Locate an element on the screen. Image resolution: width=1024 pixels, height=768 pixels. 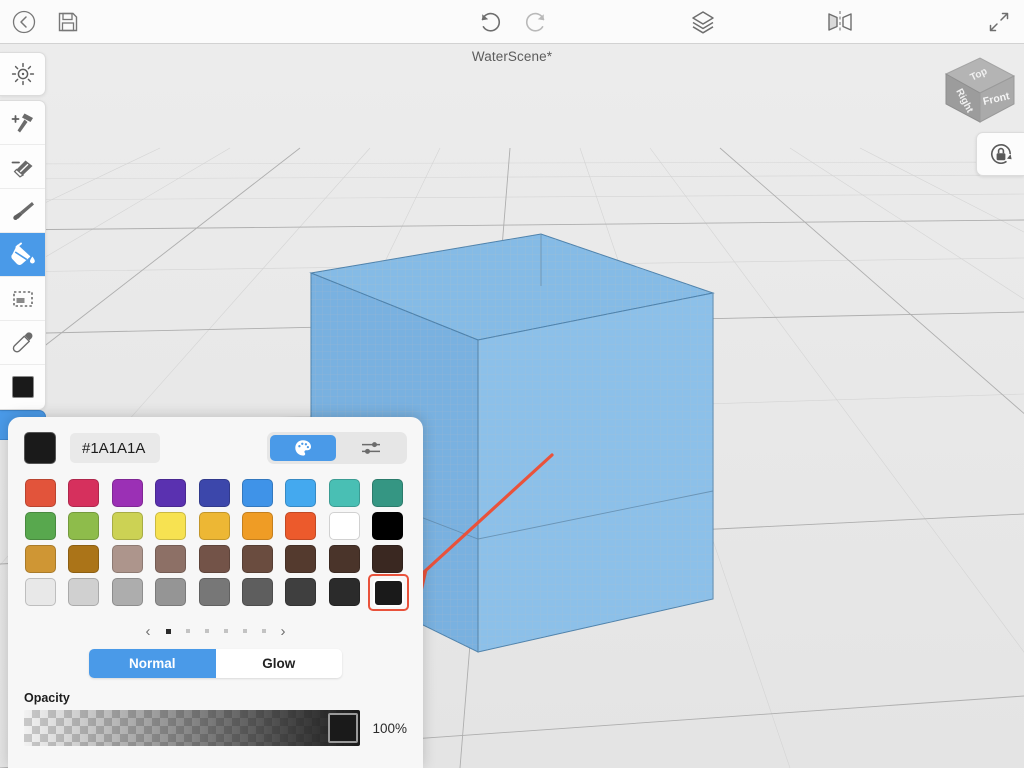
tool-rail is located at coordinates (23, 255).